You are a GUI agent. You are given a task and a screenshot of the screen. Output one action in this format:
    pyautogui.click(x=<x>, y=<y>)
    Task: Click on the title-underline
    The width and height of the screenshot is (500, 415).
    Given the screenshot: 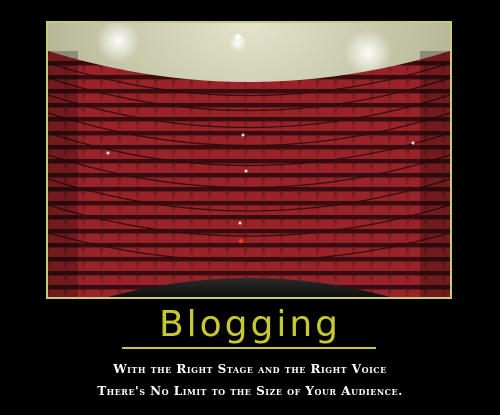 What is the action you would take?
    pyautogui.click(x=249, y=348)
    